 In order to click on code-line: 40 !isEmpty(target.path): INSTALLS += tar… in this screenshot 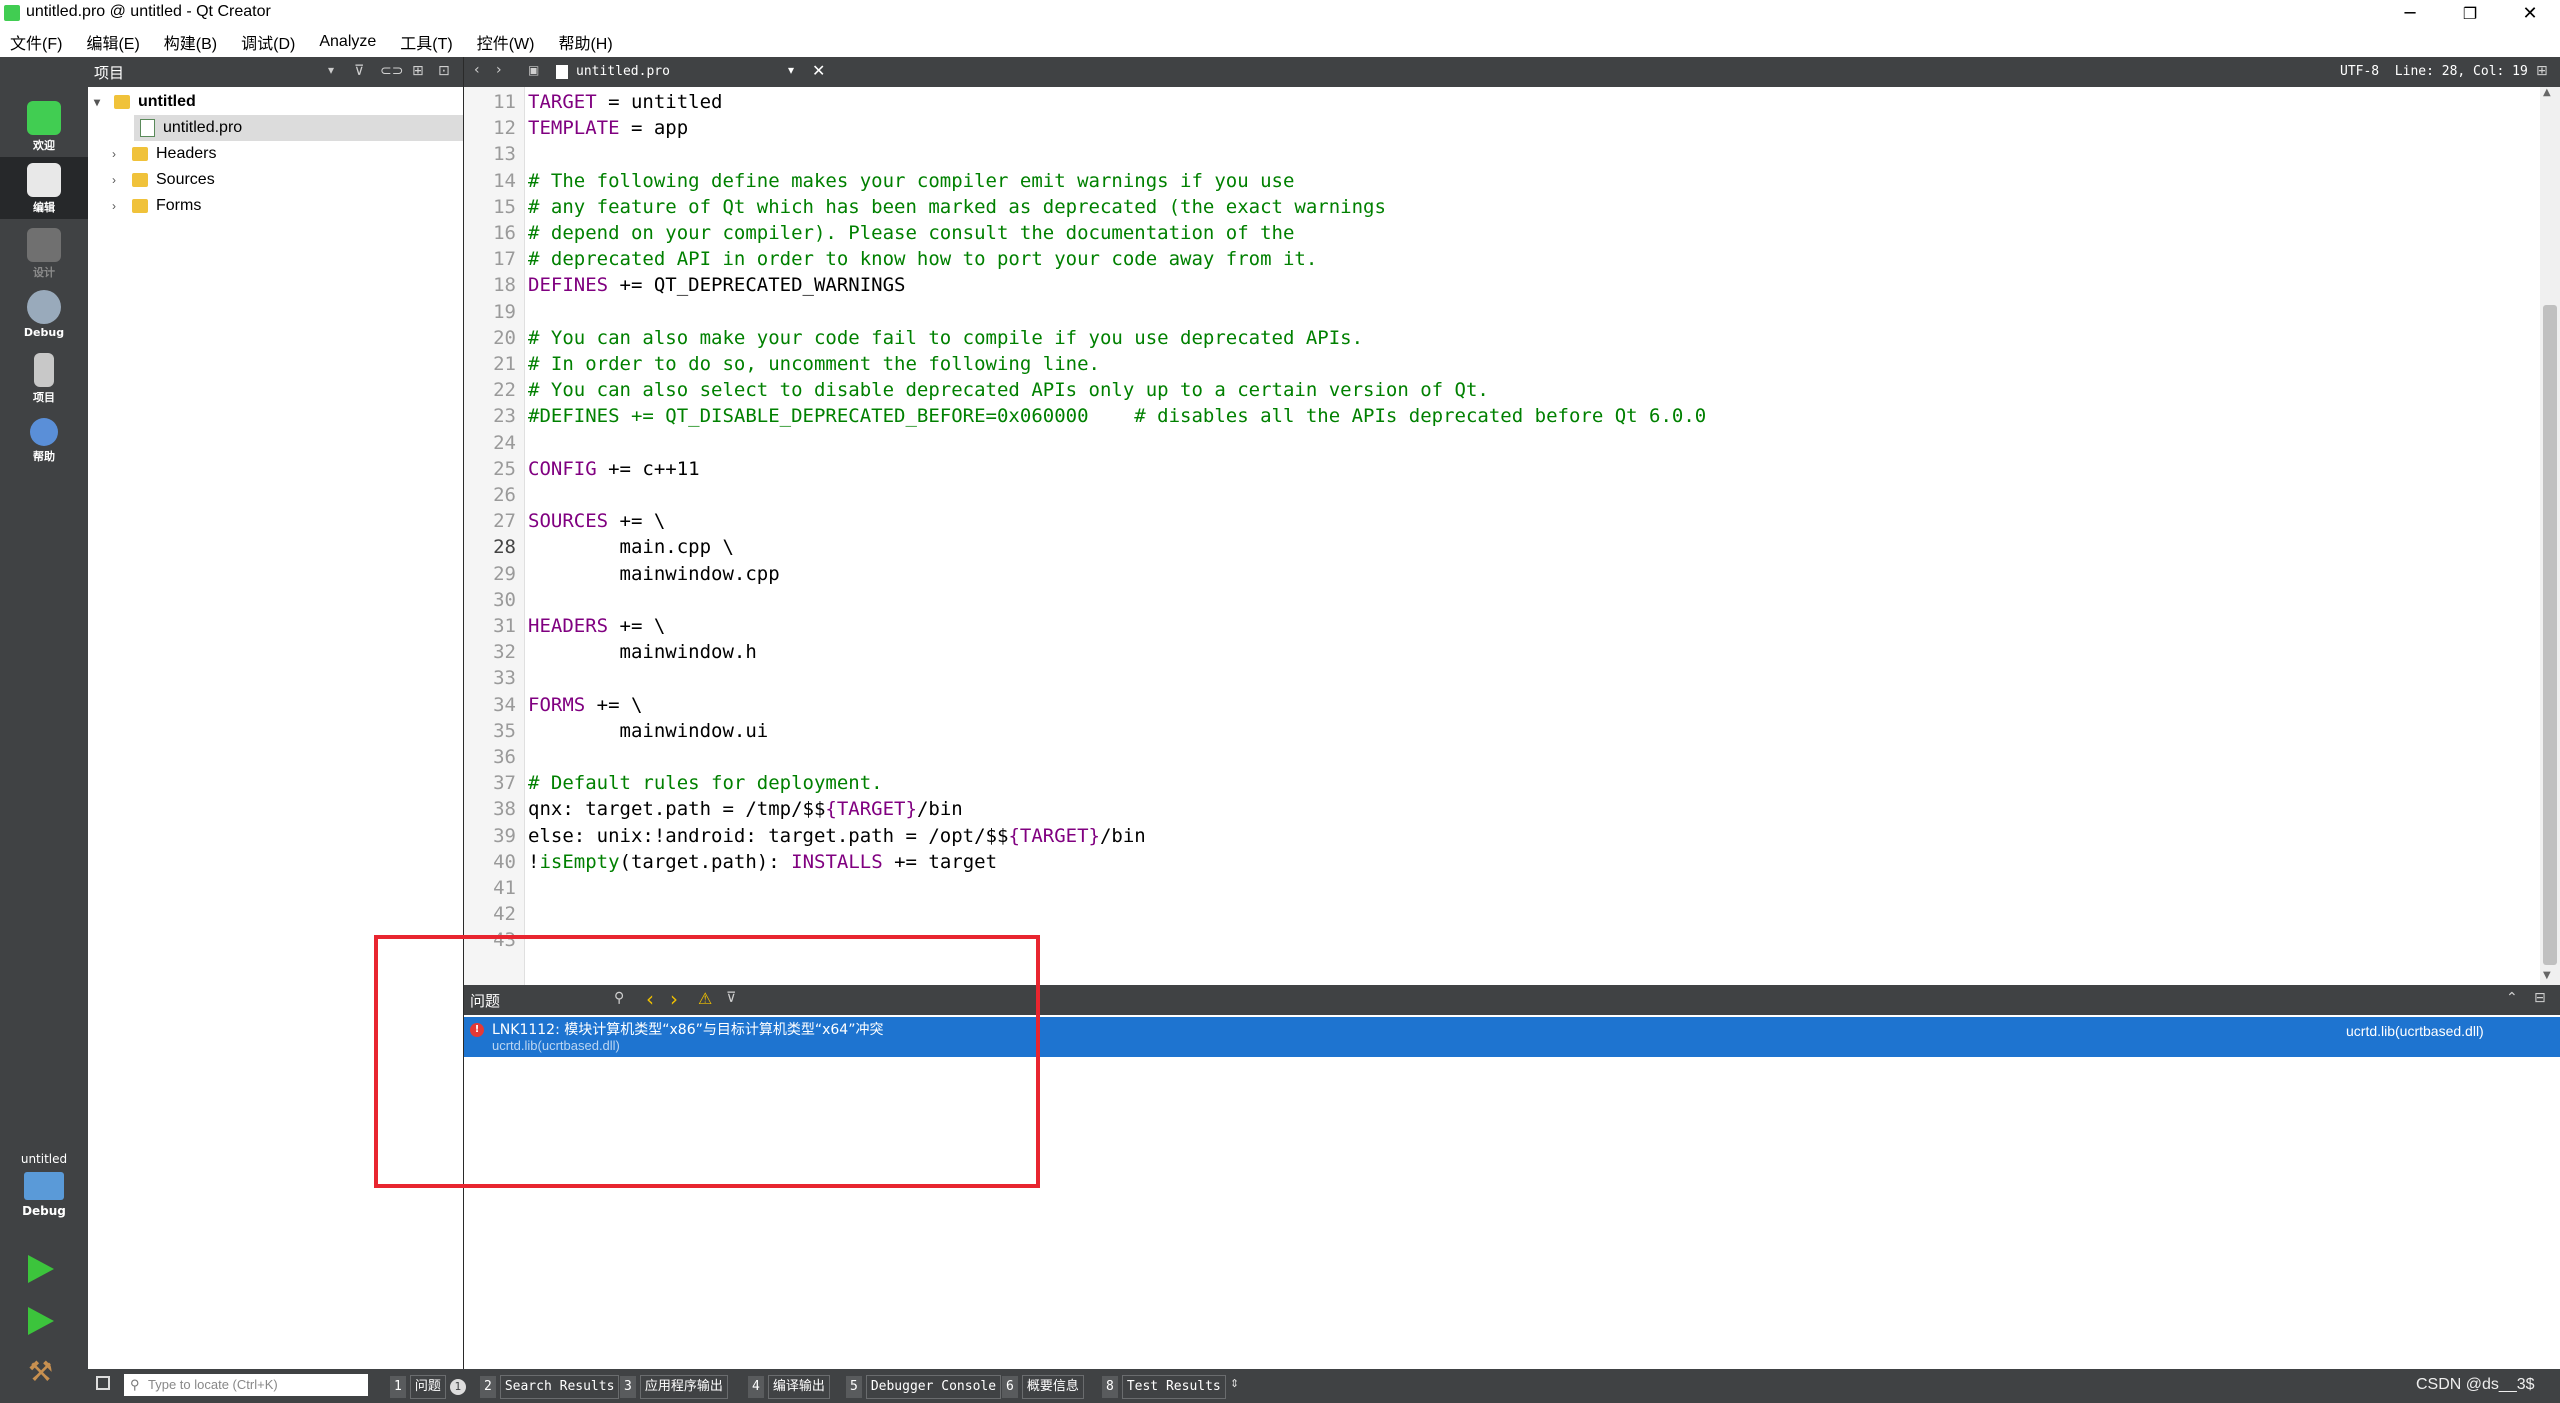, I will do `click(730, 862)`.